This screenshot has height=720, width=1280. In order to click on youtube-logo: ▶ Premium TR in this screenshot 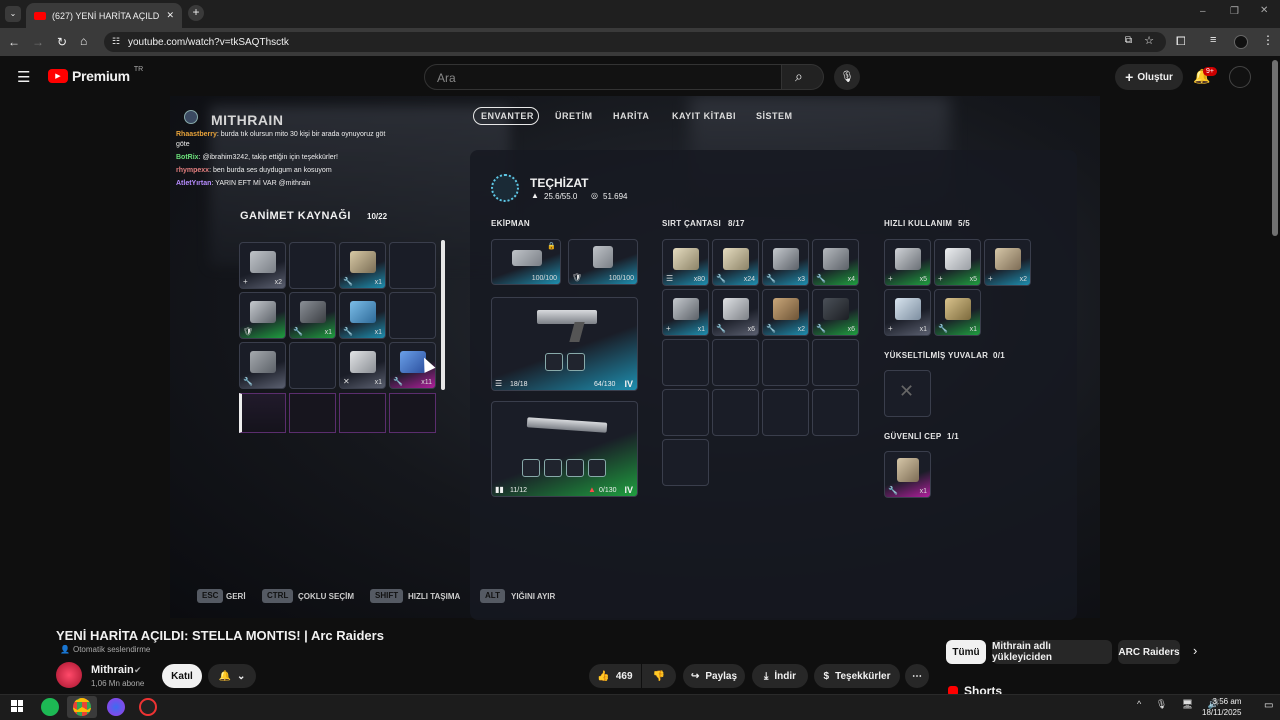, I will do `click(95, 75)`.